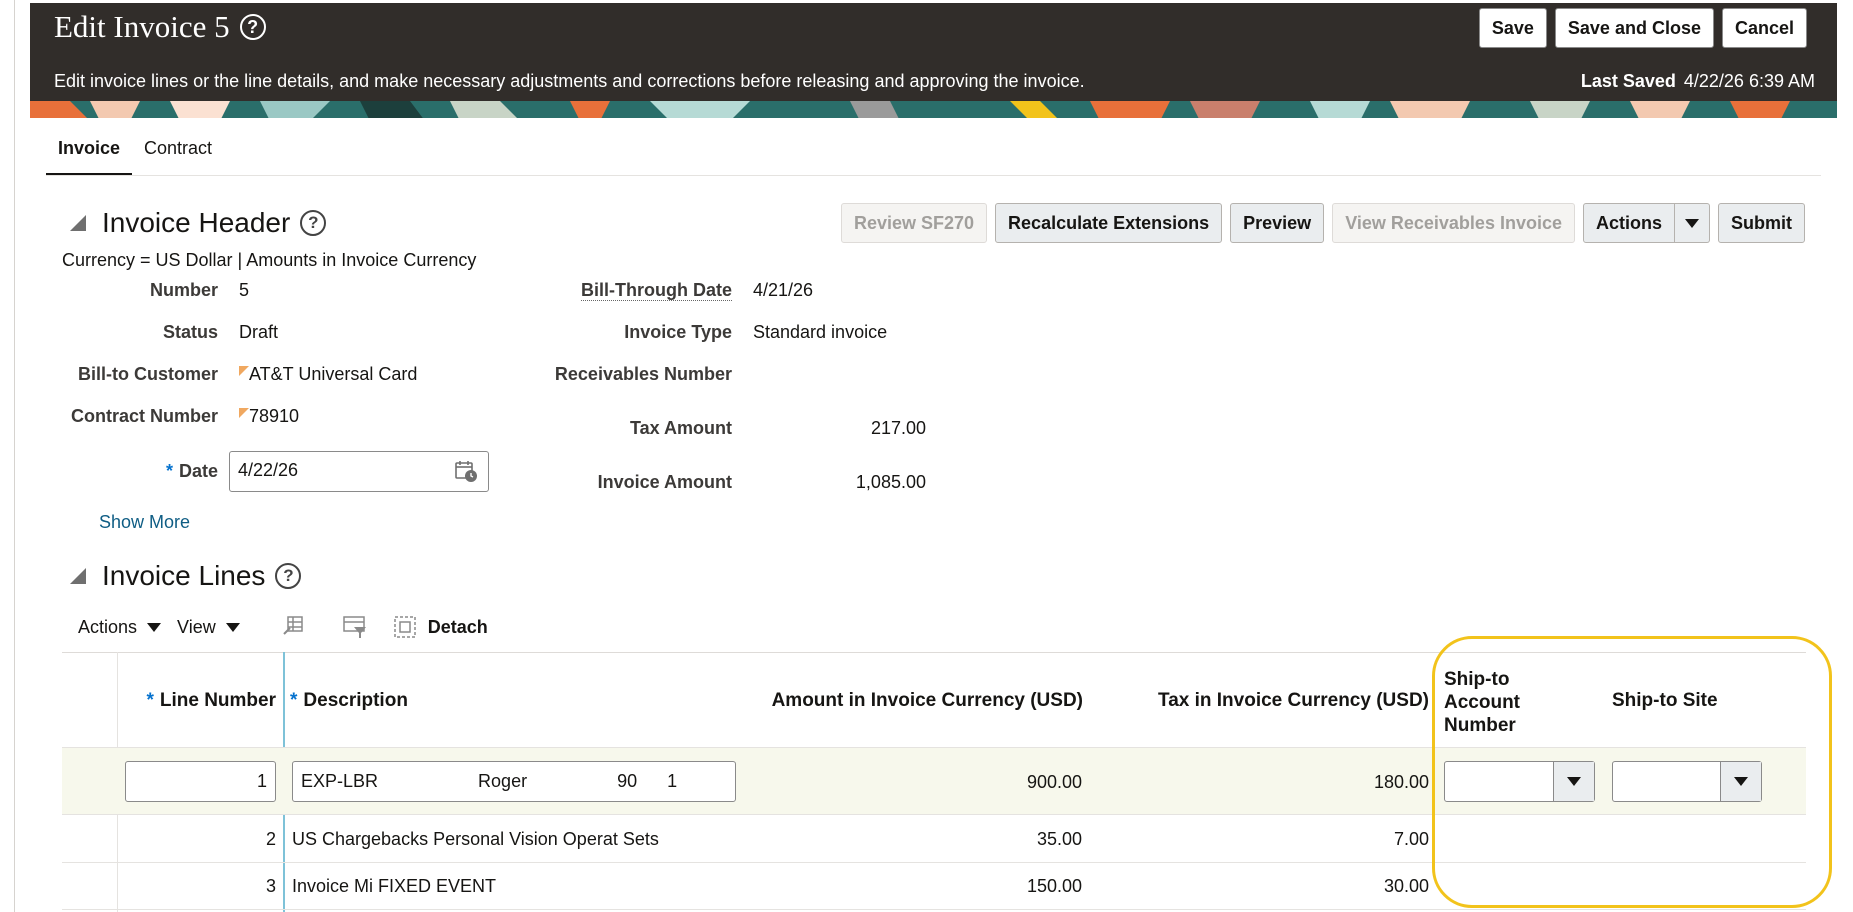 The width and height of the screenshot is (1853, 912). I want to click on column-header-description: * Description, so click(349, 701).